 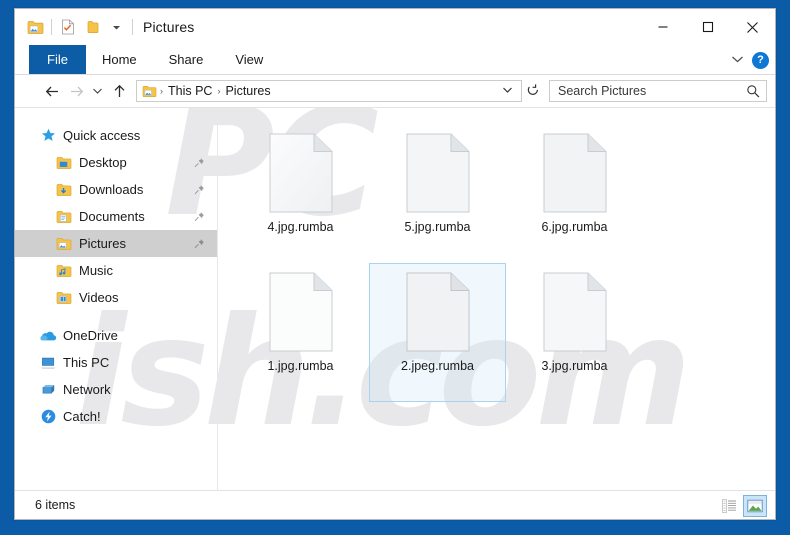 I want to click on onedrive-cloud-icon, so click(x=48, y=336).